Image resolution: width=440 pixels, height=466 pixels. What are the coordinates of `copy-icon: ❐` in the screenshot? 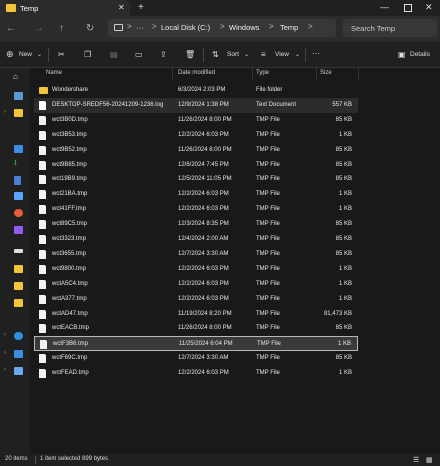 It's located at (87, 54).